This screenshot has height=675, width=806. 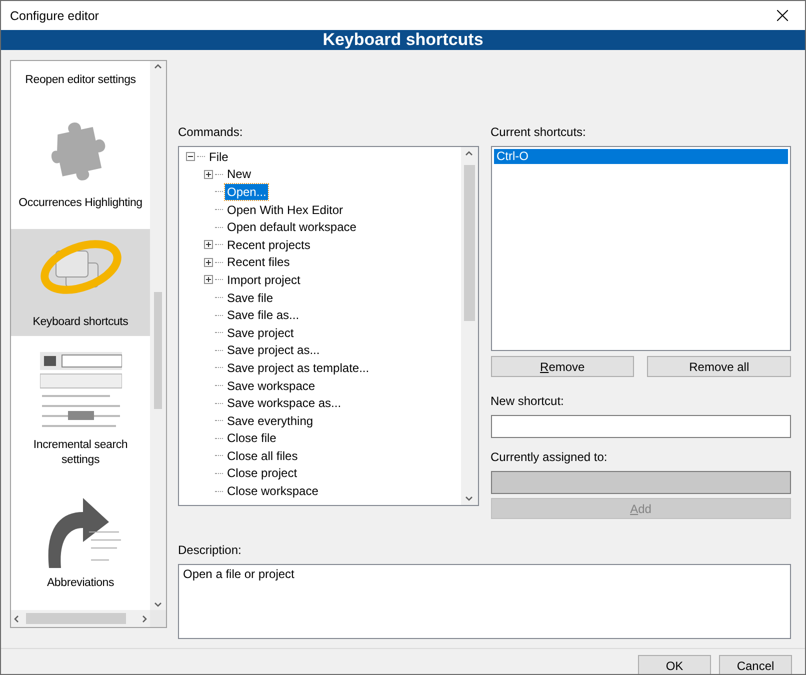 What do you see at coordinates (80, 411) in the screenshot?
I see `category-item: Incremental search settings` at bounding box center [80, 411].